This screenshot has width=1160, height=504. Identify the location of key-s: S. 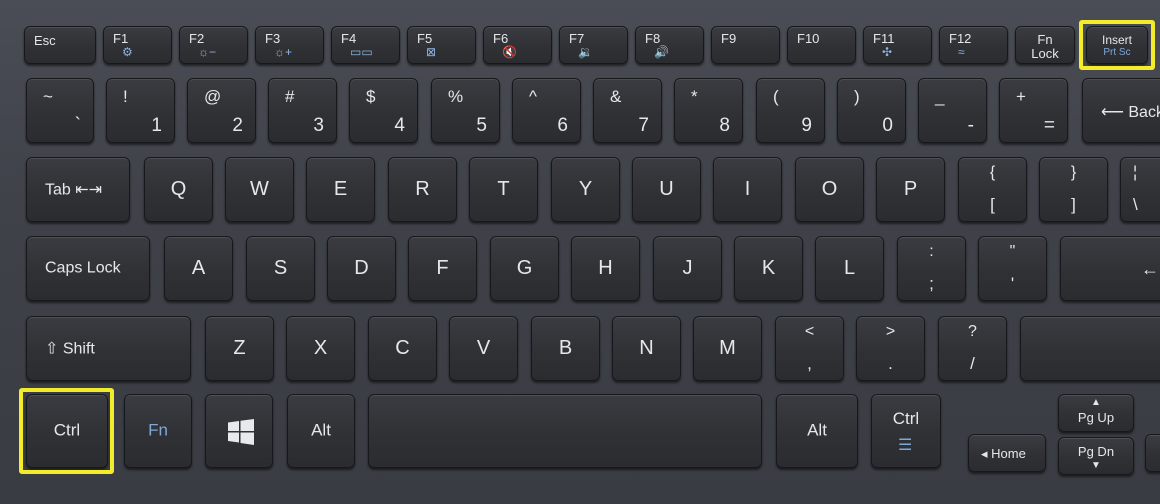
(280, 268).